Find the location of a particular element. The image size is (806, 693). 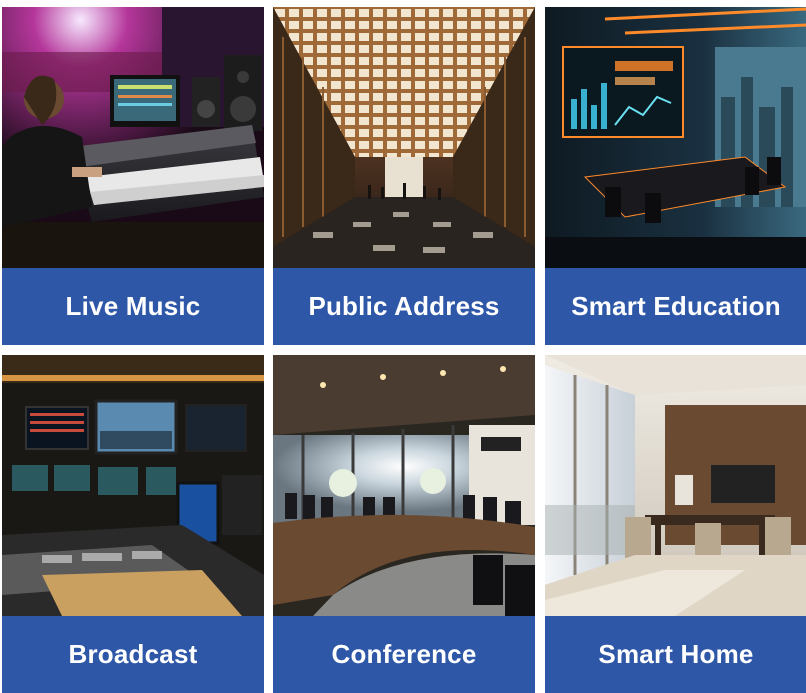

smart-education-image is located at coordinates (675, 137).